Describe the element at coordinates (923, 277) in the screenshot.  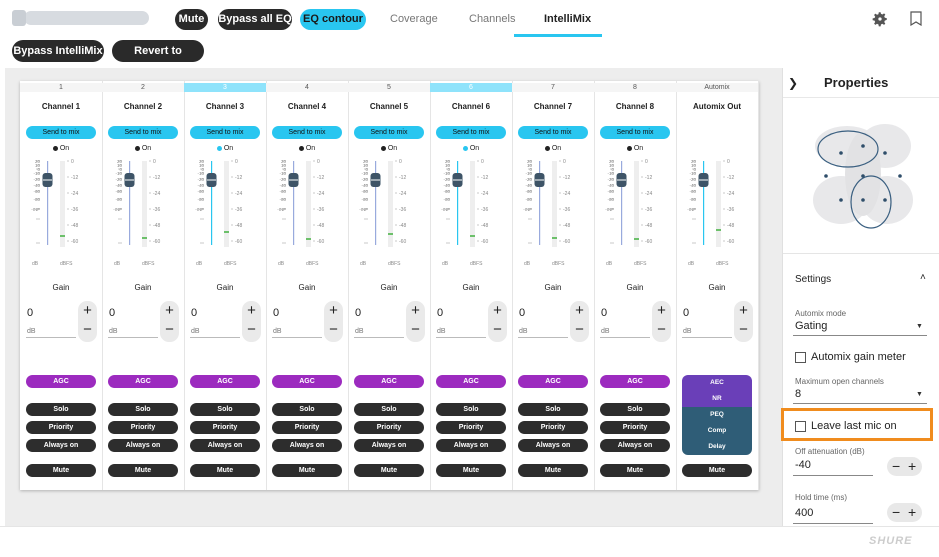
I see `chevron-up-icon: ˄` at that location.